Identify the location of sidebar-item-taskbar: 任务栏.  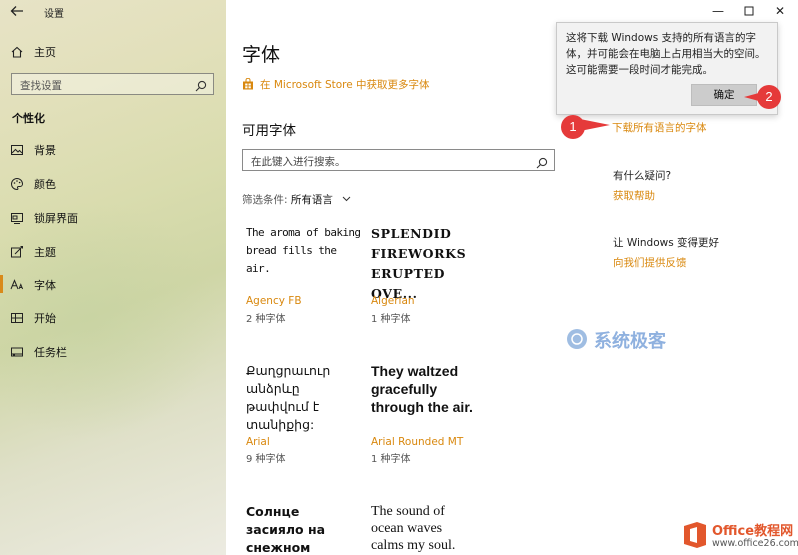
(113, 351).